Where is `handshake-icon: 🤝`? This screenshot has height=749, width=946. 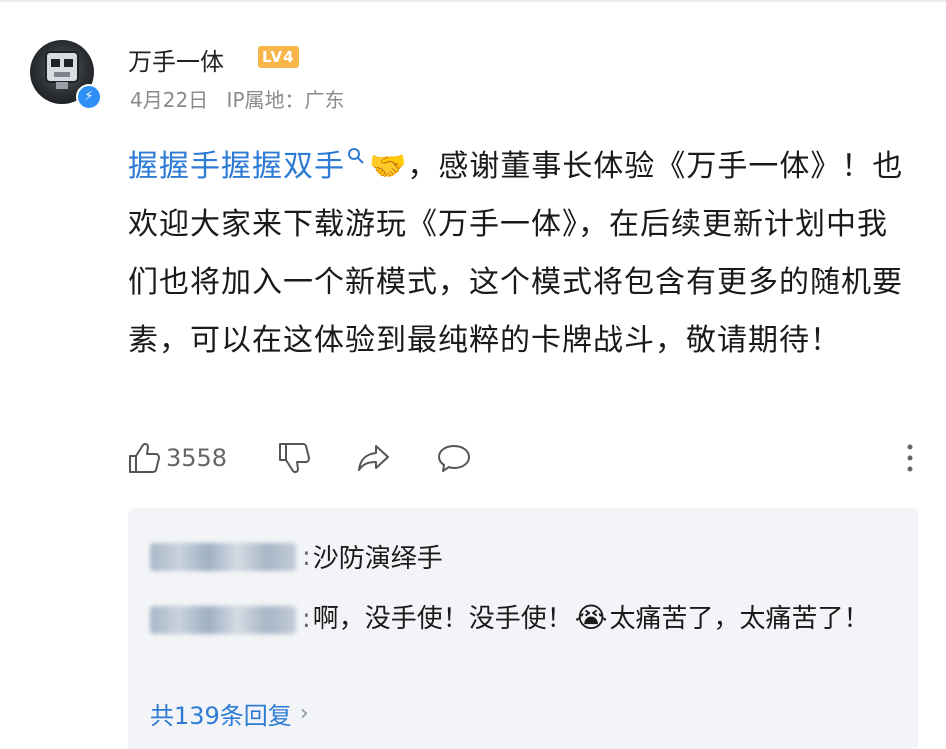
handshake-icon: 🤝 is located at coordinates (388, 166).